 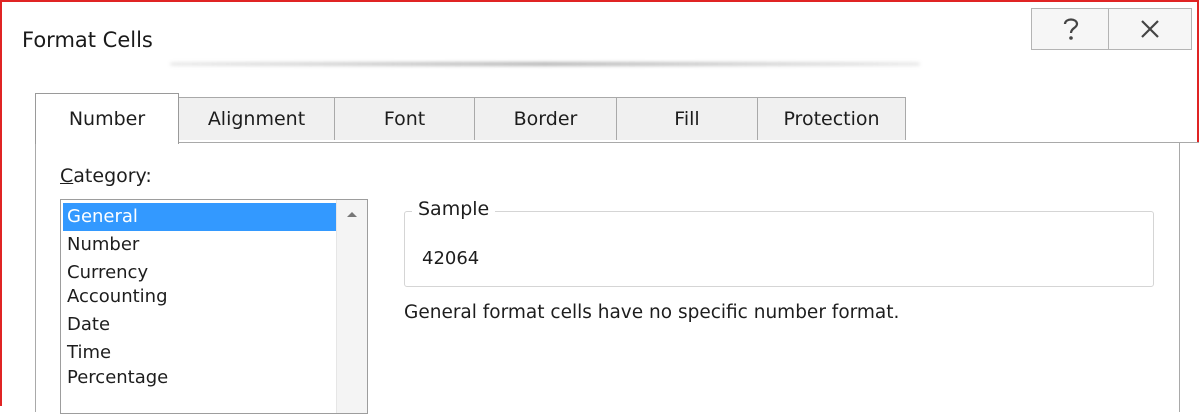 What do you see at coordinates (256, 118) in the screenshot?
I see `tab-alignment: Alignment` at bounding box center [256, 118].